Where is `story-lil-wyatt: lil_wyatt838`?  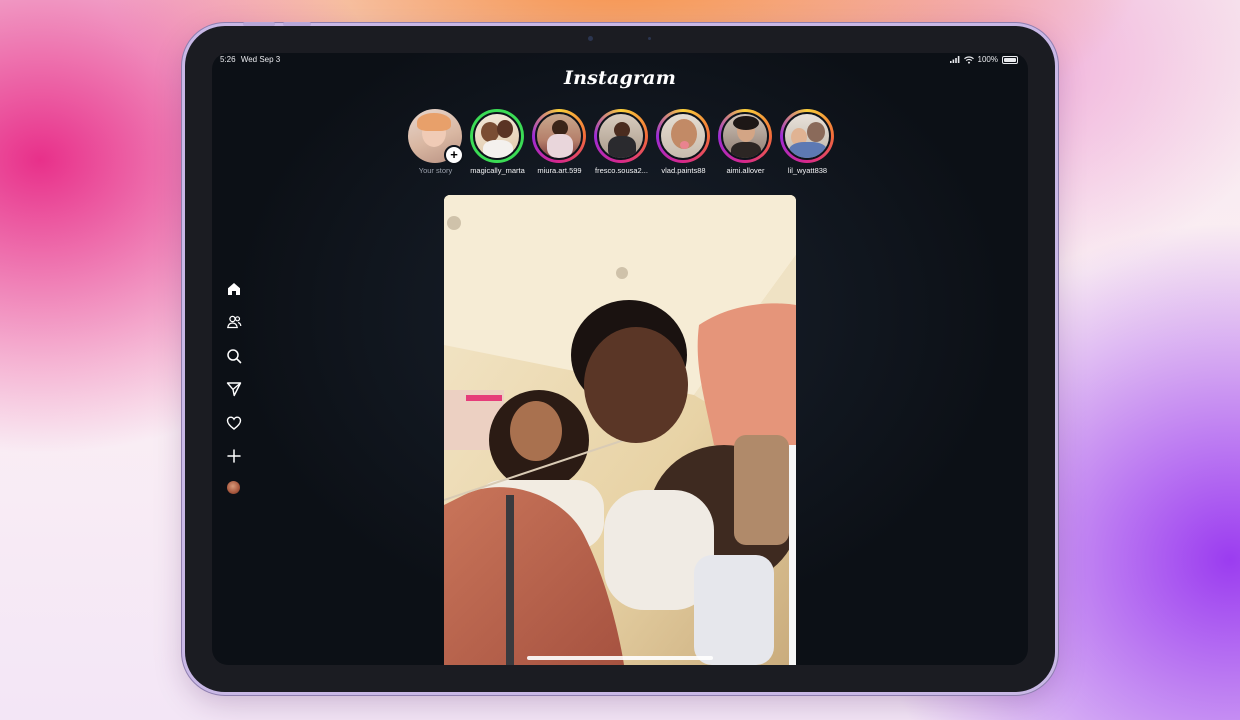 story-lil-wyatt: lil_wyatt838 is located at coordinates (807, 142).